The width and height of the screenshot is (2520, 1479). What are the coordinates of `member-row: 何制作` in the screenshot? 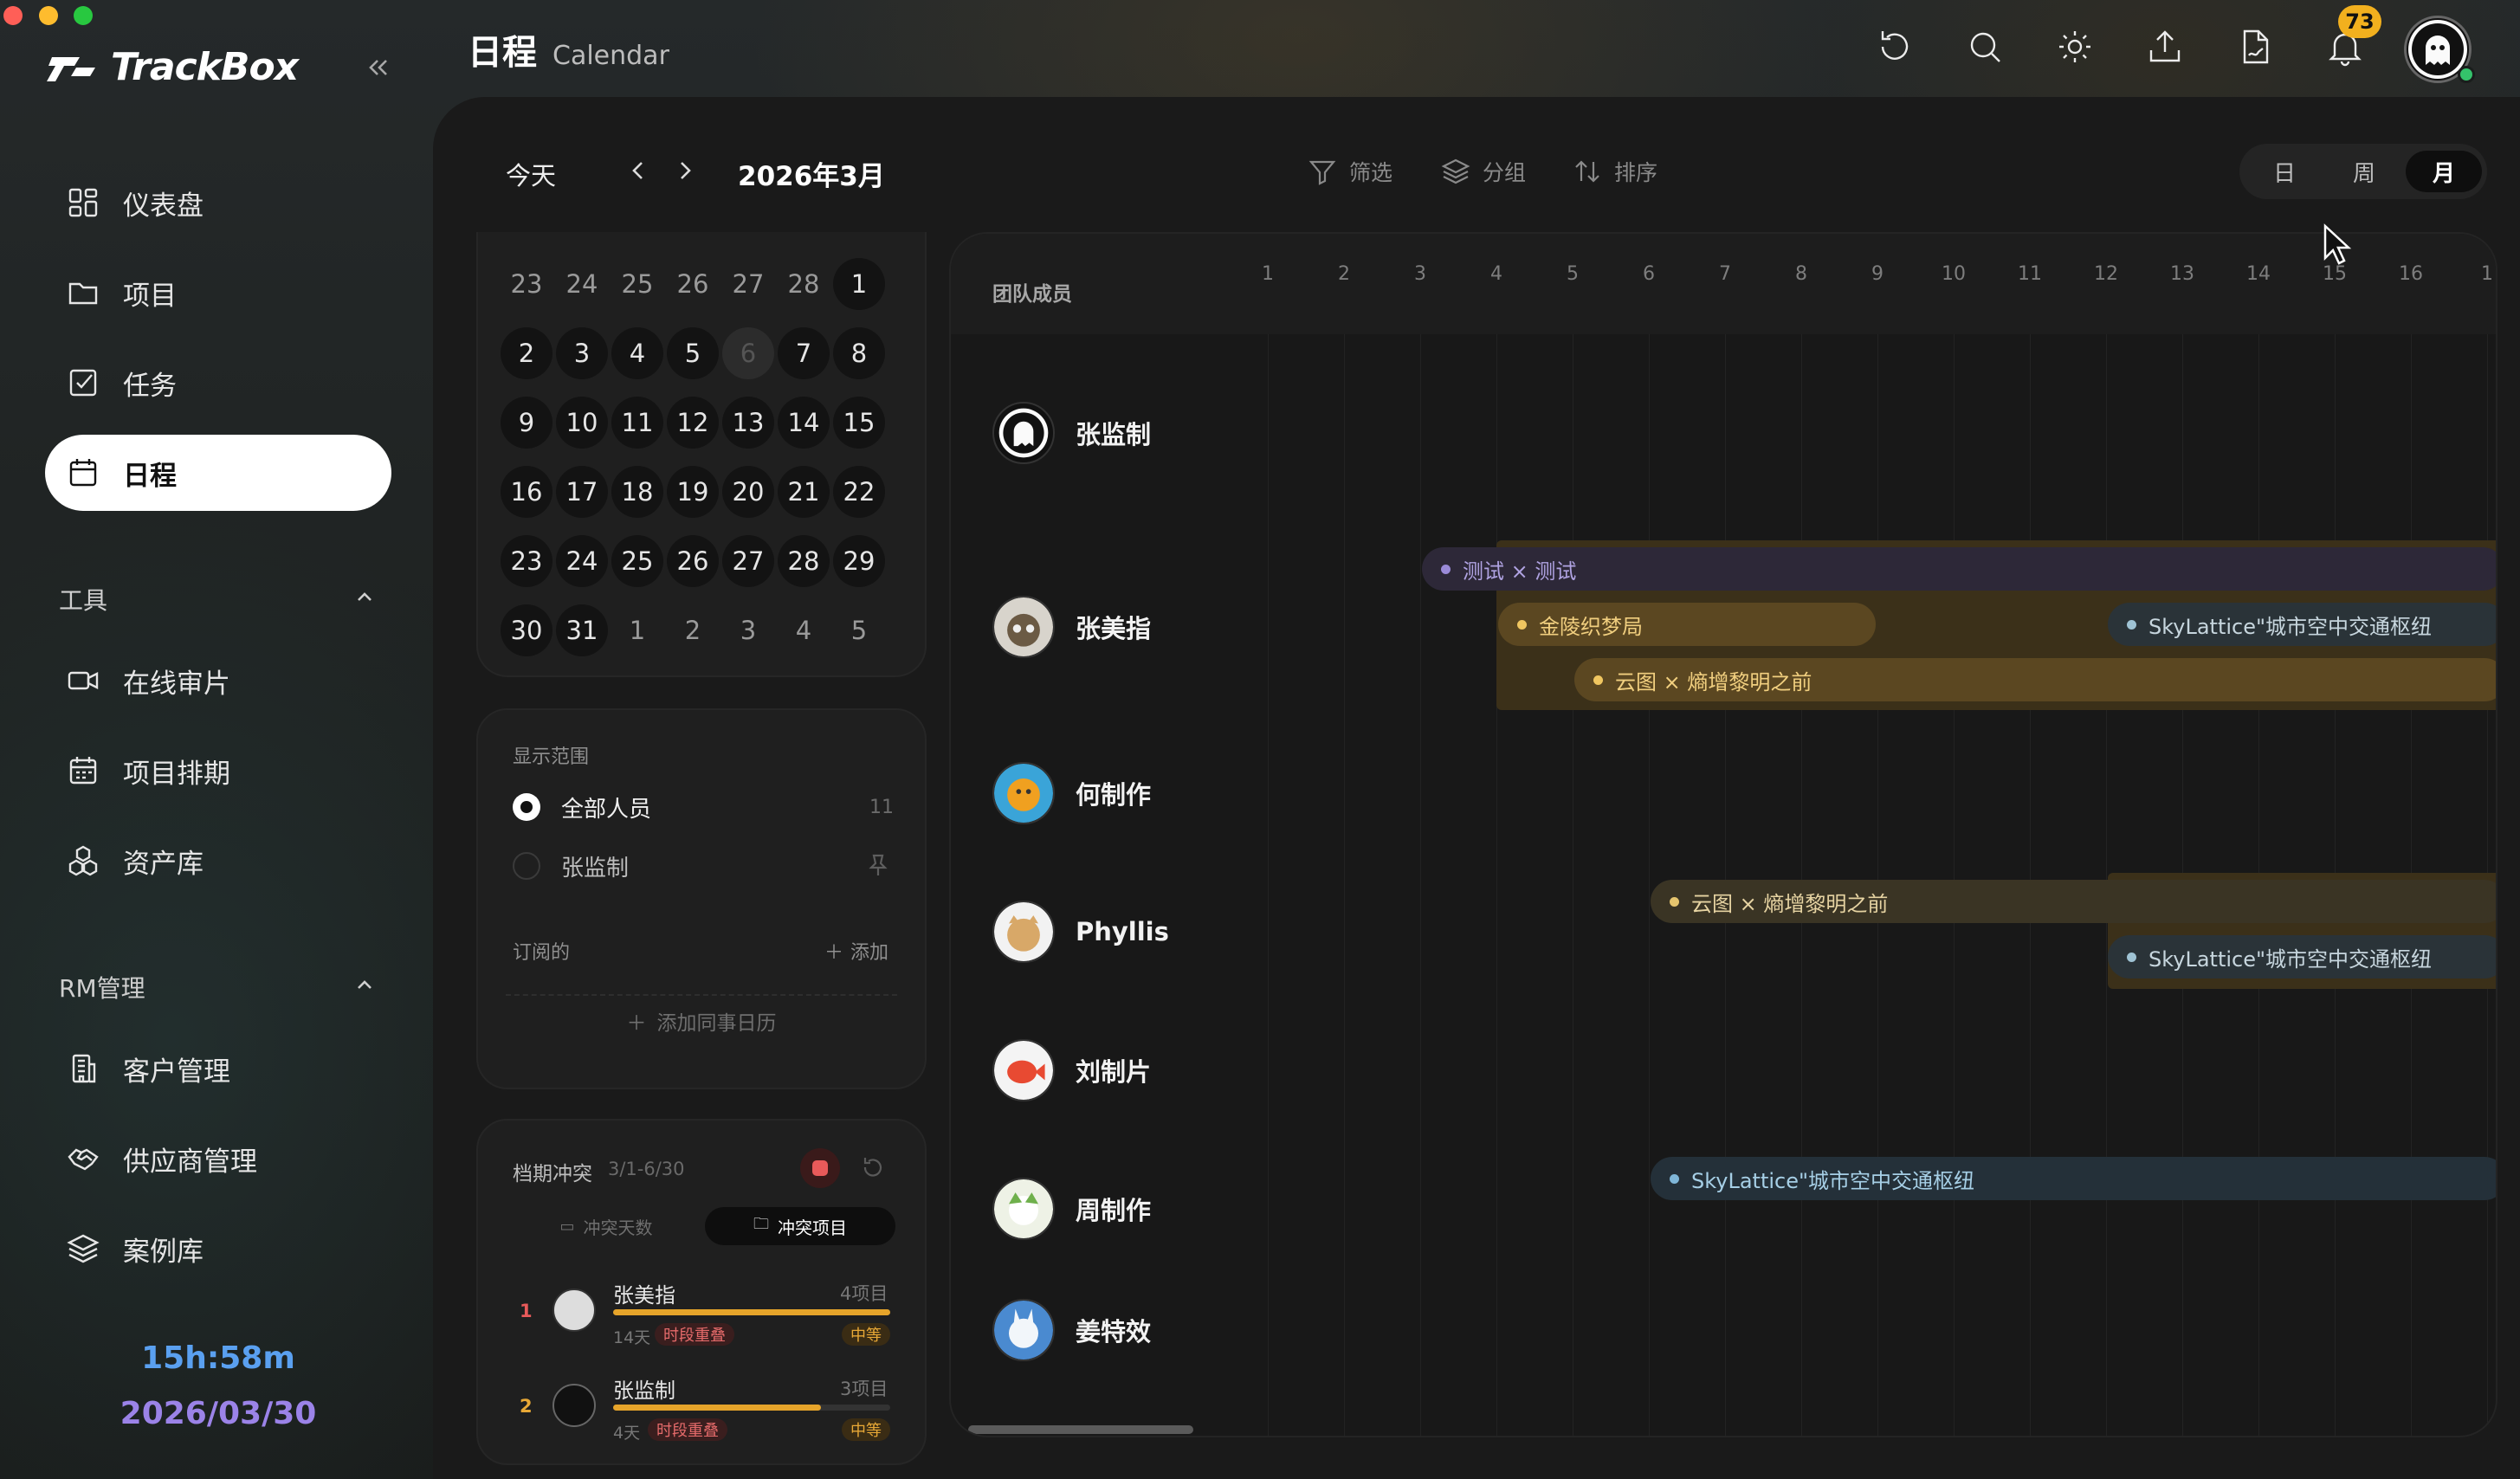 It's located at (1071, 793).